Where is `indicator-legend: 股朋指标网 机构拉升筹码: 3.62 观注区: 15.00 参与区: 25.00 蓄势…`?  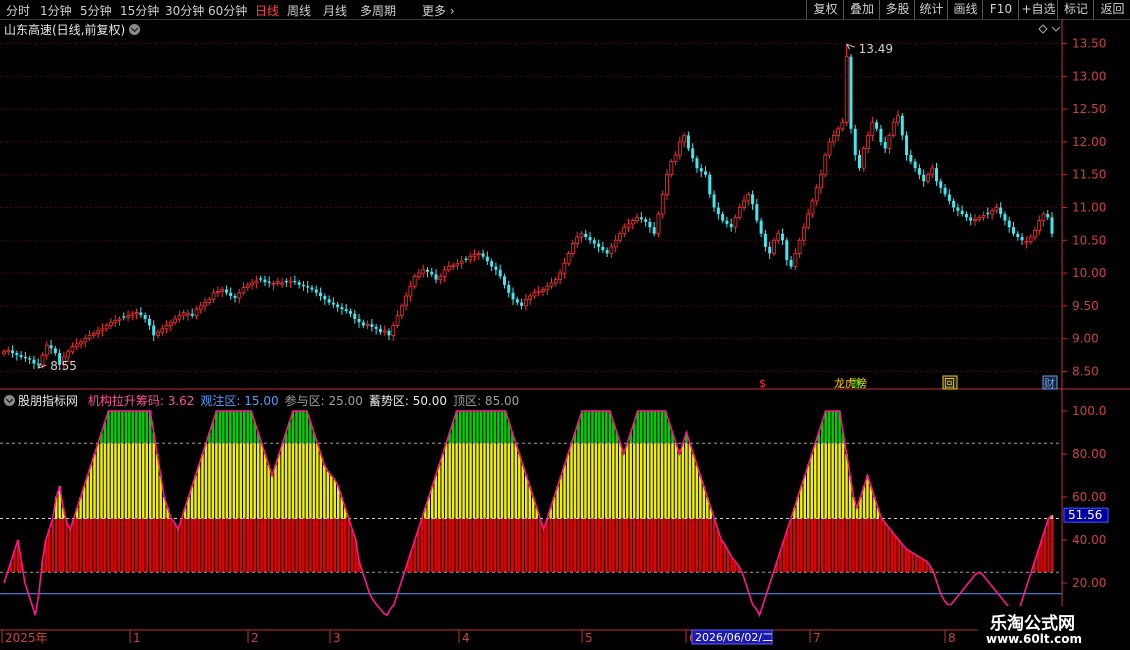 indicator-legend: 股朋指标网 机构拉升筹码: 3.62 观注区: 15.00 参与区: 25.00 蓄势… is located at coordinates (261, 400).